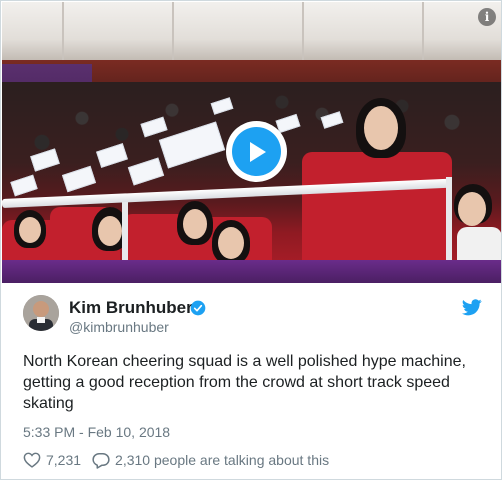  Describe the element at coordinates (472, 307) in the screenshot. I see `twitter-bird-icon` at that location.